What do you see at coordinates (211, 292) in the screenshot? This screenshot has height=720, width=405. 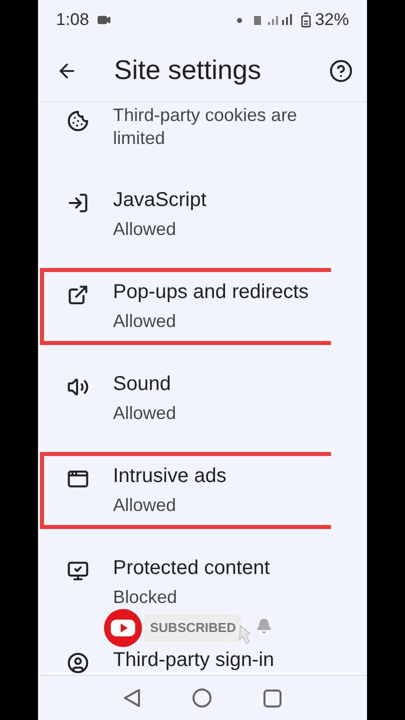 I see `setting-title: Pop-ups and redirects` at bounding box center [211, 292].